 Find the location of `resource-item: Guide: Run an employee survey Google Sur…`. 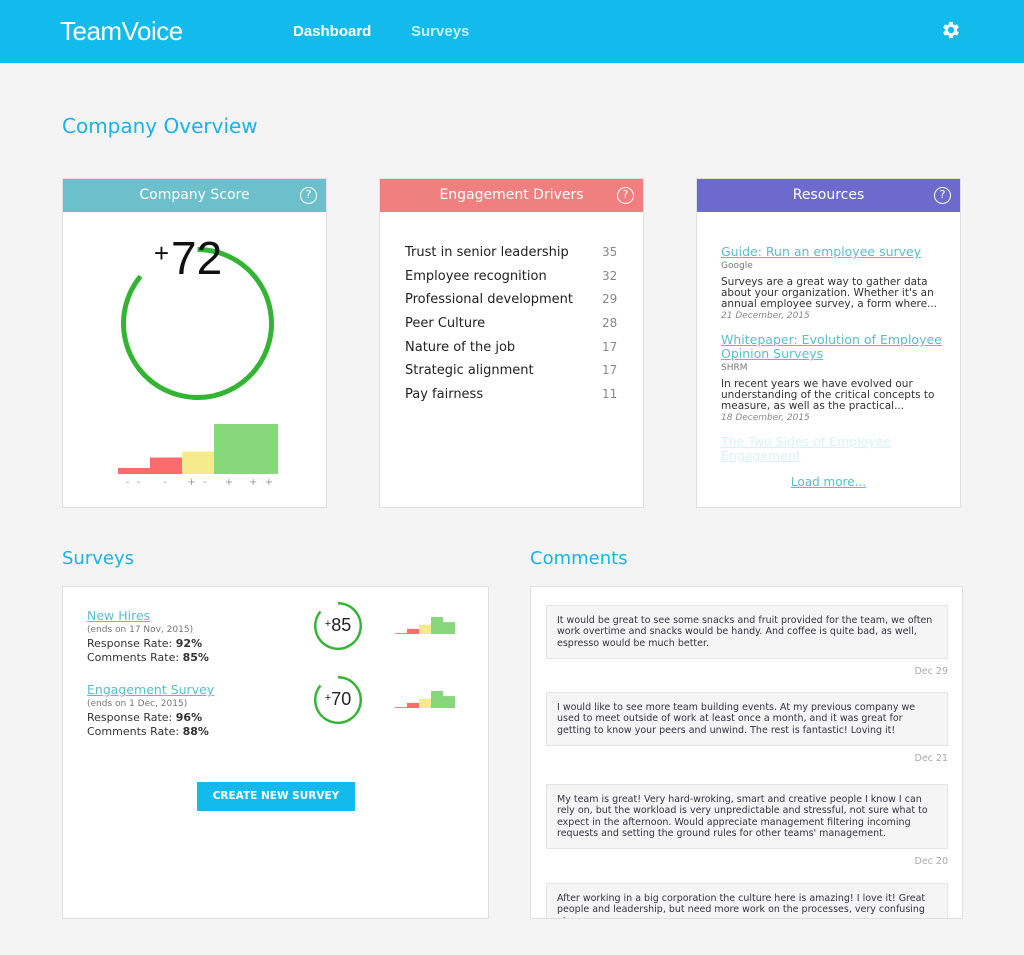

resource-item: Guide: Run an employee survey Google Sur… is located at coordinates (836, 283).